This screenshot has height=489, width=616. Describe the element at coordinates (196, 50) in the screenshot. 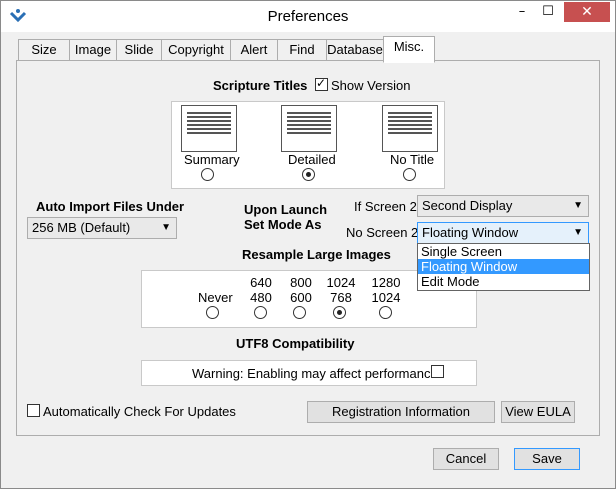

I see `tab-copyright: Copyright` at that location.